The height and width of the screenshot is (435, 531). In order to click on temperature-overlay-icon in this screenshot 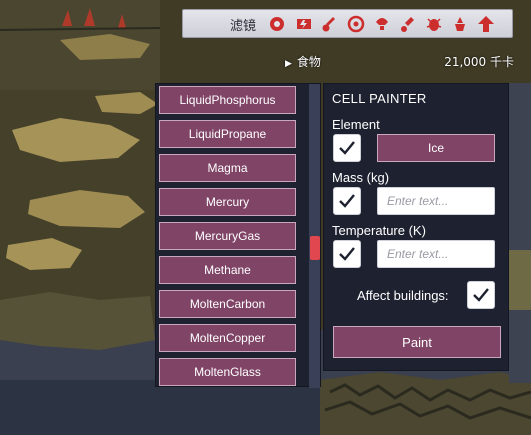, I will do `click(330, 24)`.